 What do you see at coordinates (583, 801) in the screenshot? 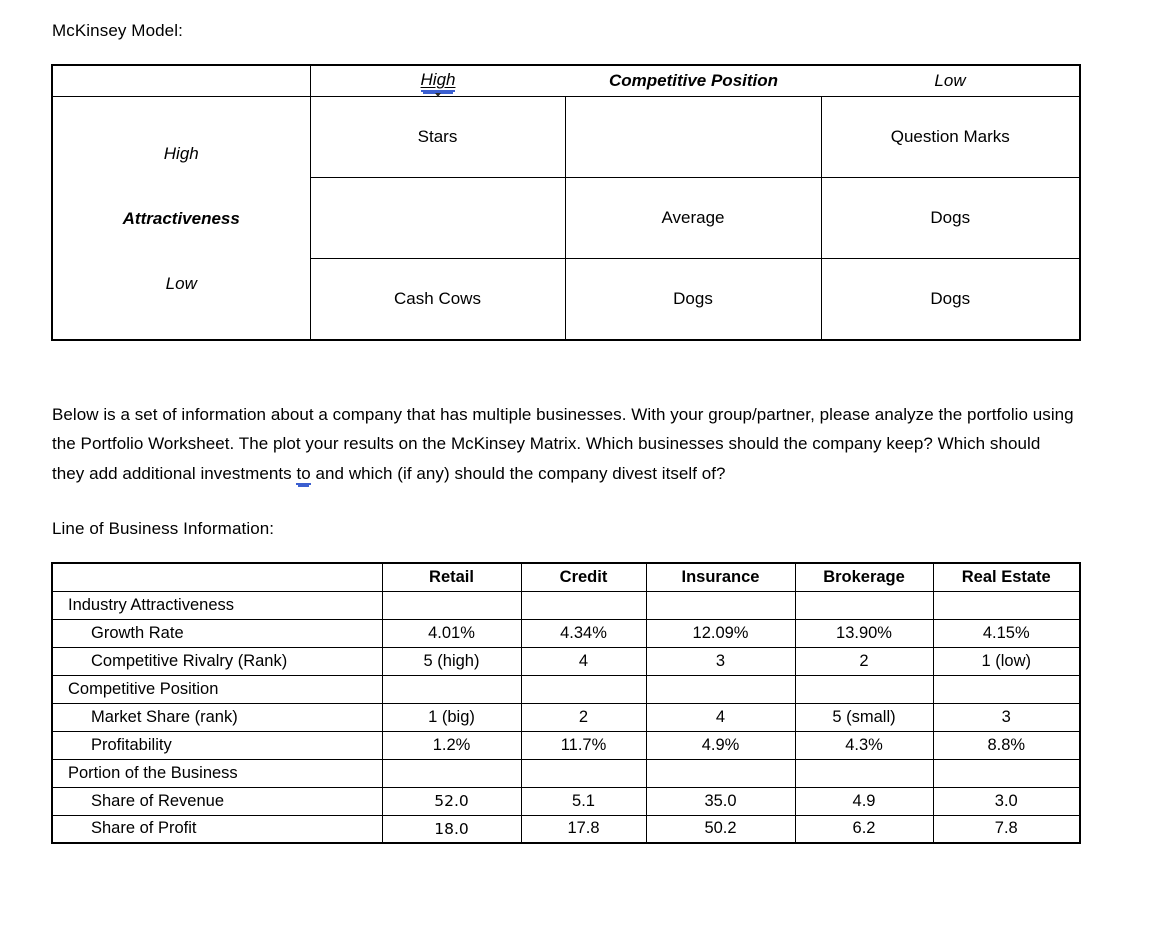
I see `lob-cell: 5.1` at bounding box center [583, 801].